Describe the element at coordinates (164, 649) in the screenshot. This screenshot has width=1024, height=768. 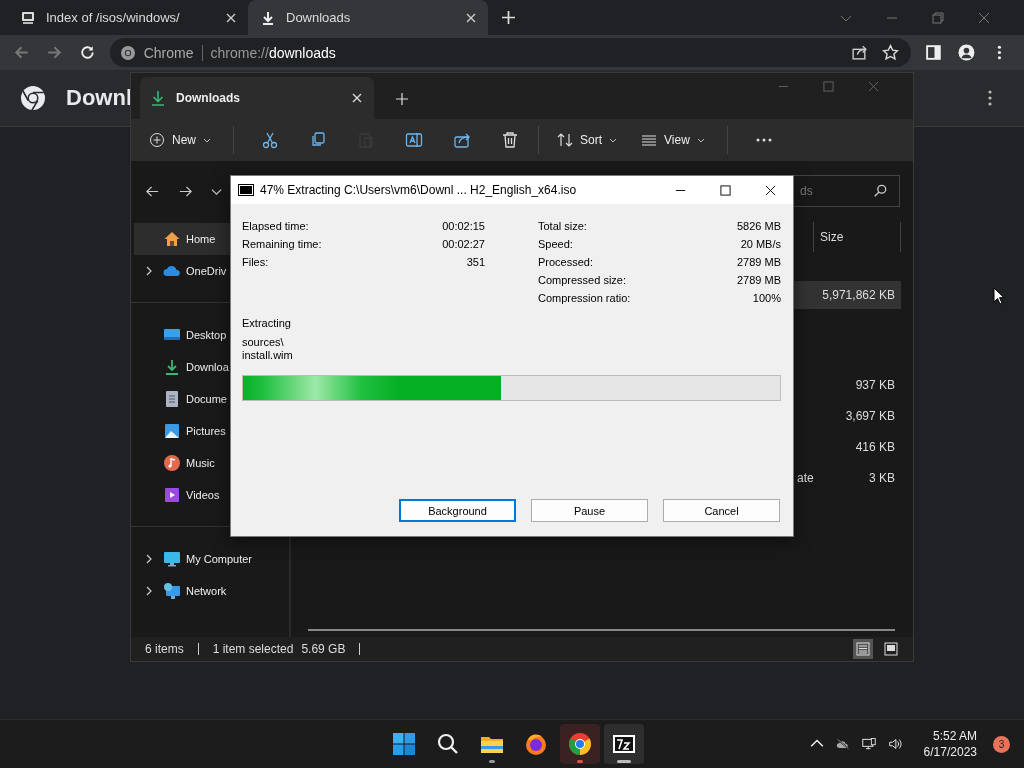
I see `item-count: 6 items` at that location.